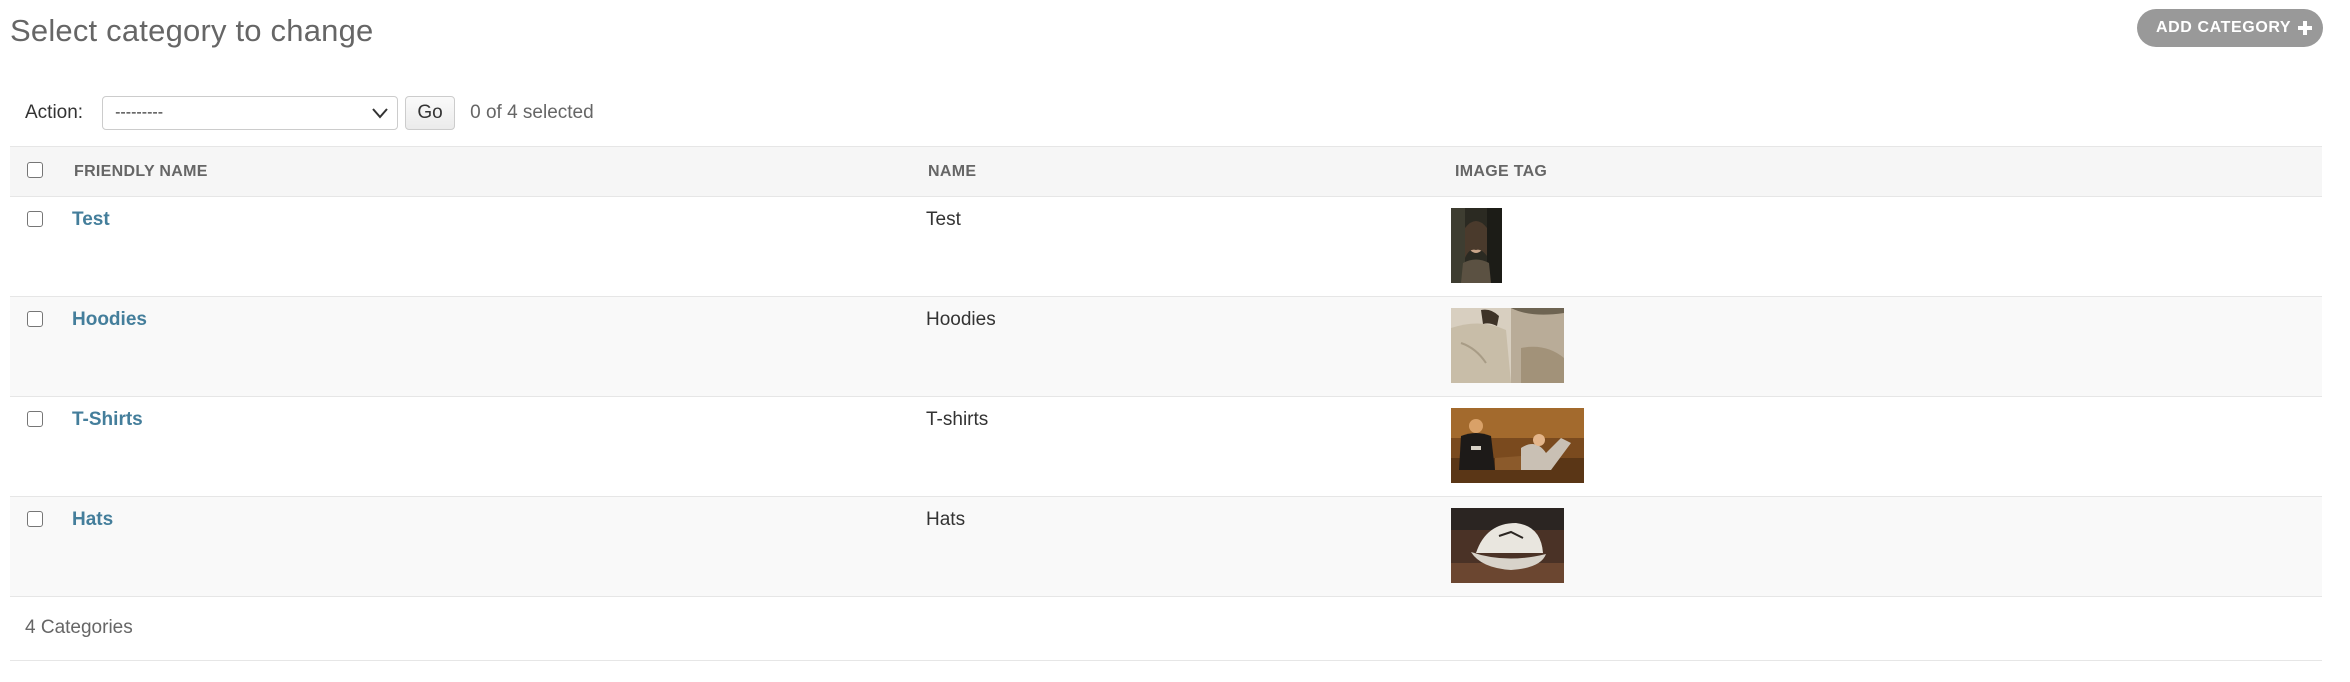 This screenshot has width=2350, height=682. I want to click on table-row: Test Test, so click(1166, 246).